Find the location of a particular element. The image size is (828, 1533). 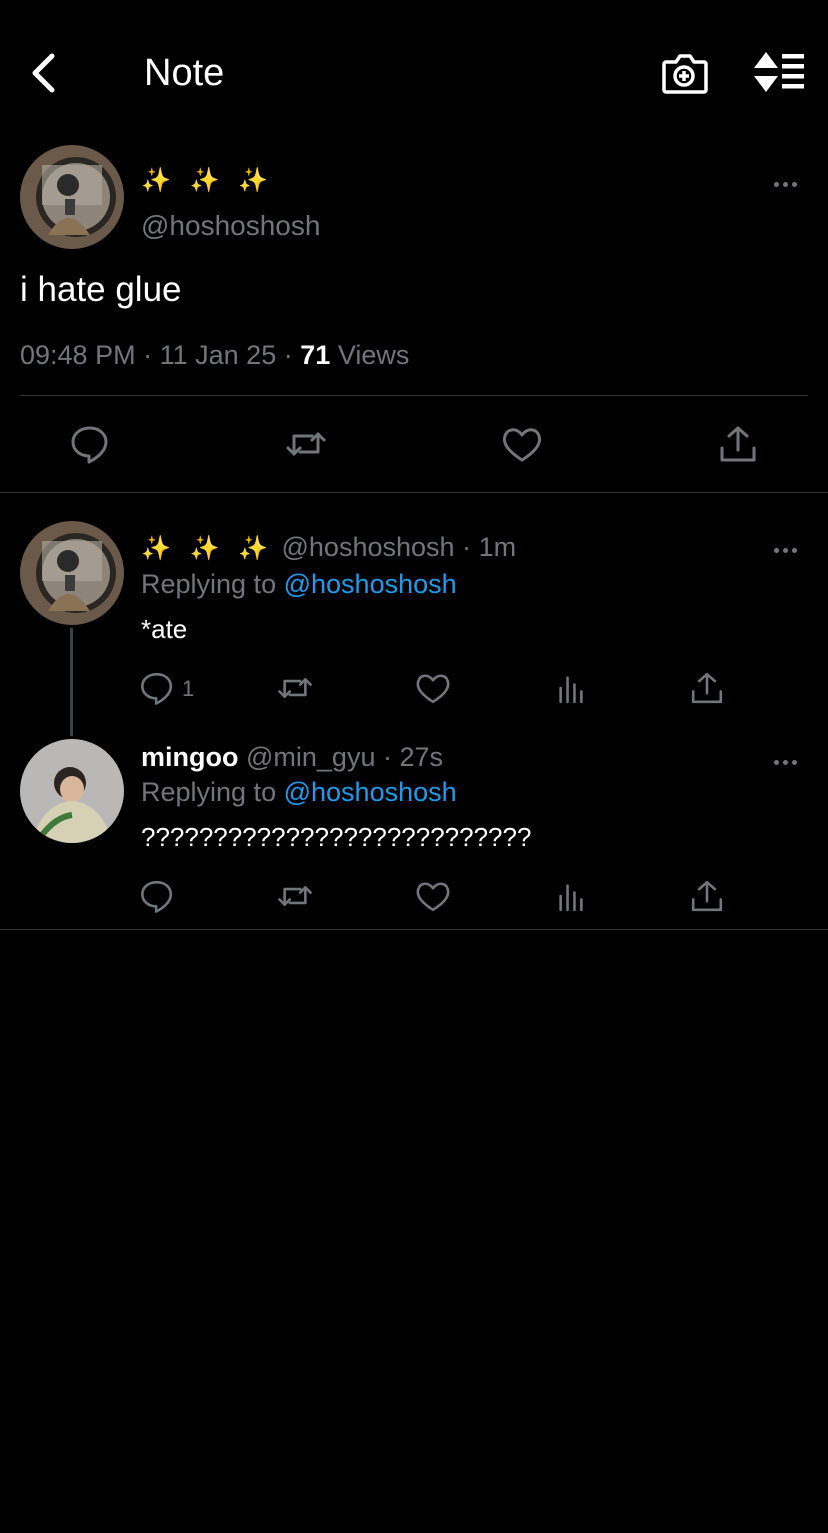

camera-button is located at coordinates (684, 73).